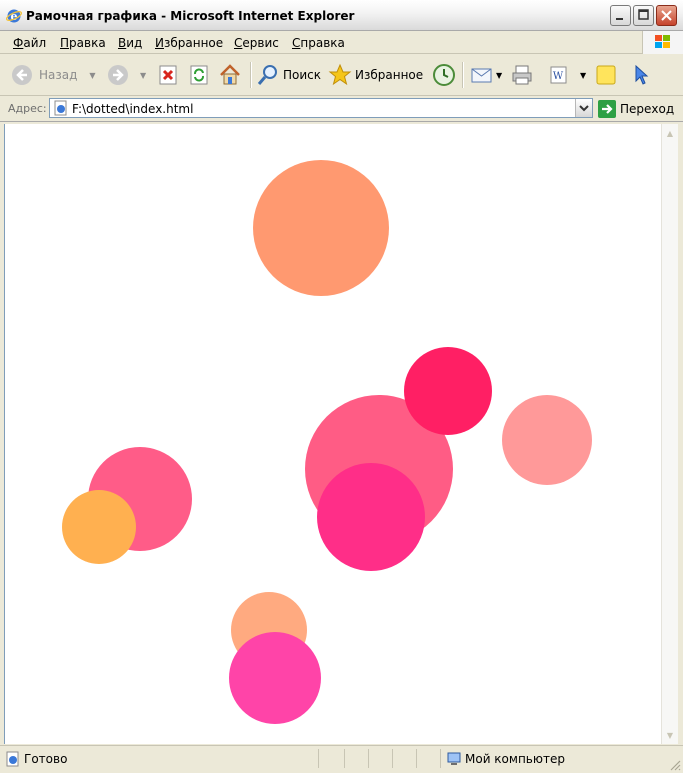 This screenshot has width=683, height=773. What do you see at coordinates (454, 758) in the screenshot?
I see `my-computer-icon` at bounding box center [454, 758].